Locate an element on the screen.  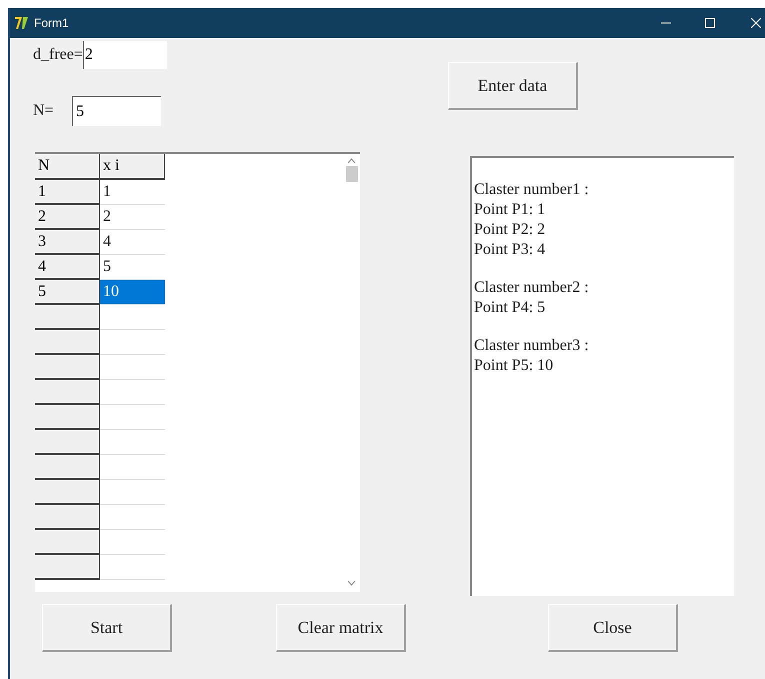
enter-data-button: Enter data is located at coordinates (513, 86).